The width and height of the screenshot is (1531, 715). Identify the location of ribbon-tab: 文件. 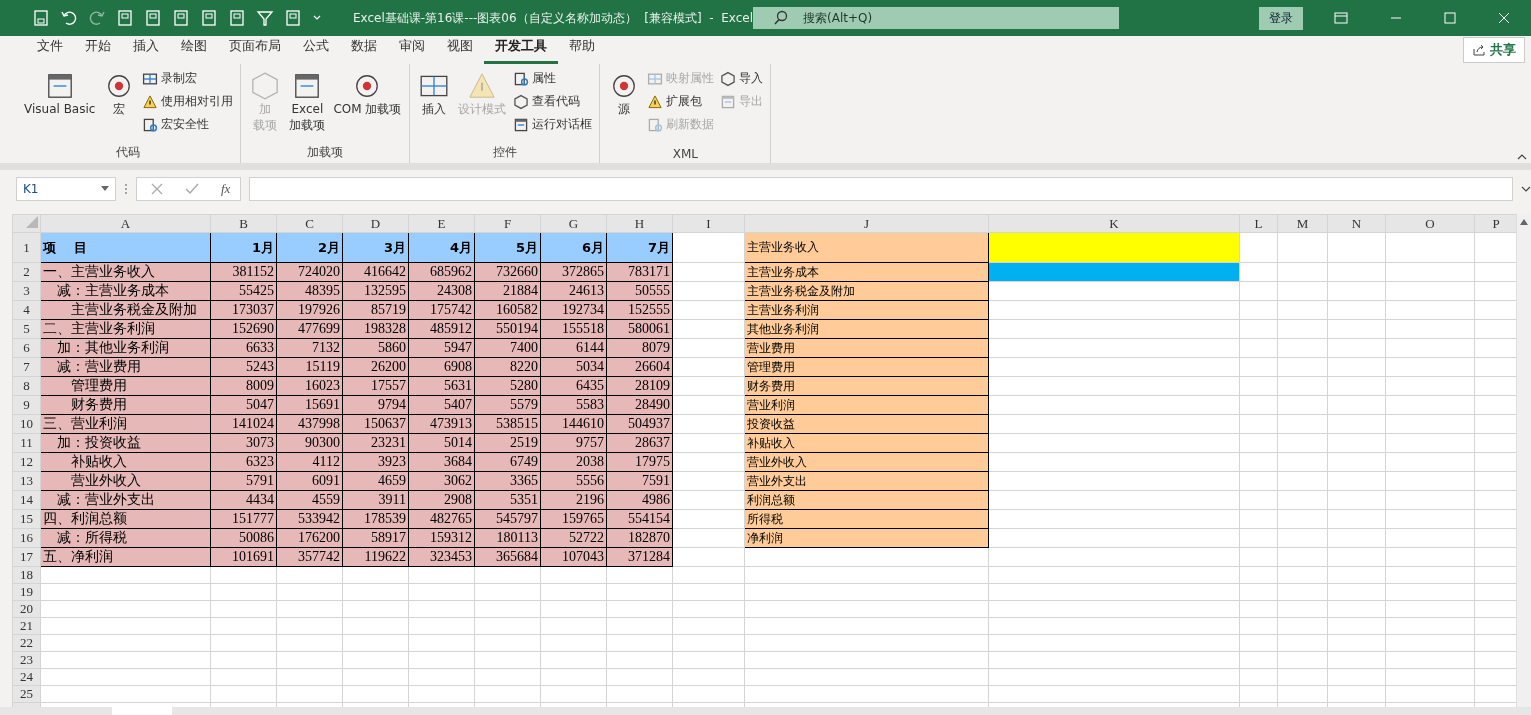
(50, 50).